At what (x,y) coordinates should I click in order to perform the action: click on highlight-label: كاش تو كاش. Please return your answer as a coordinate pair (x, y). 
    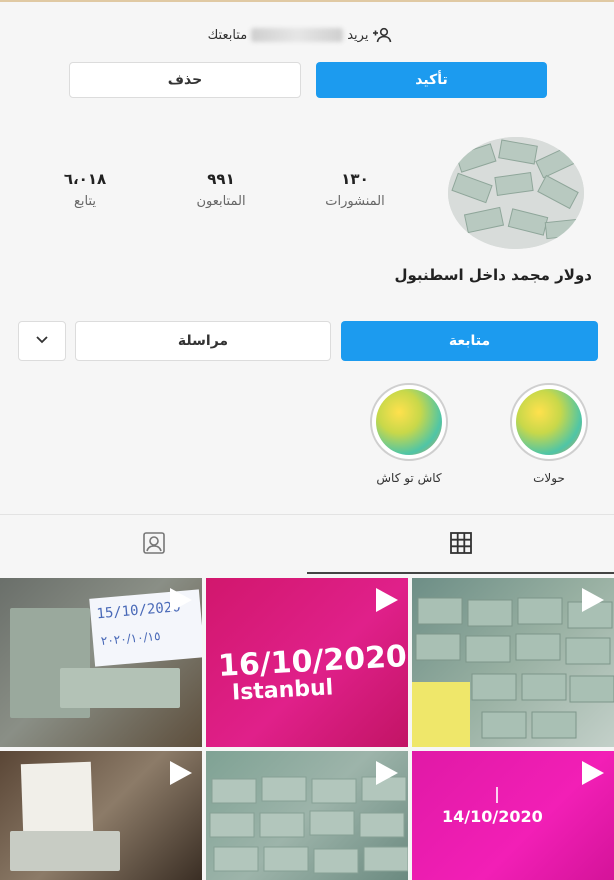
    Looking at the image, I should click on (409, 478).